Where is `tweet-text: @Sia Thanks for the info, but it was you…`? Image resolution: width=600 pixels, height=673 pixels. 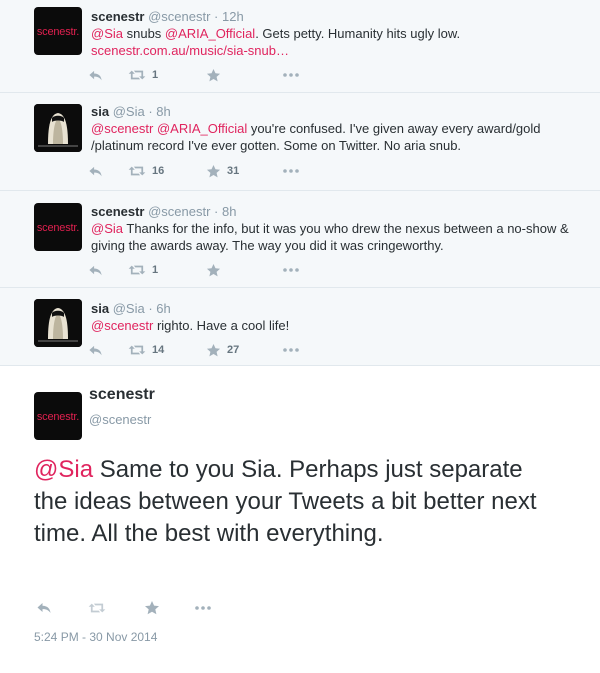 tweet-text: @Sia Thanks for the info, but it was you… is located at coordinates (335, 237).